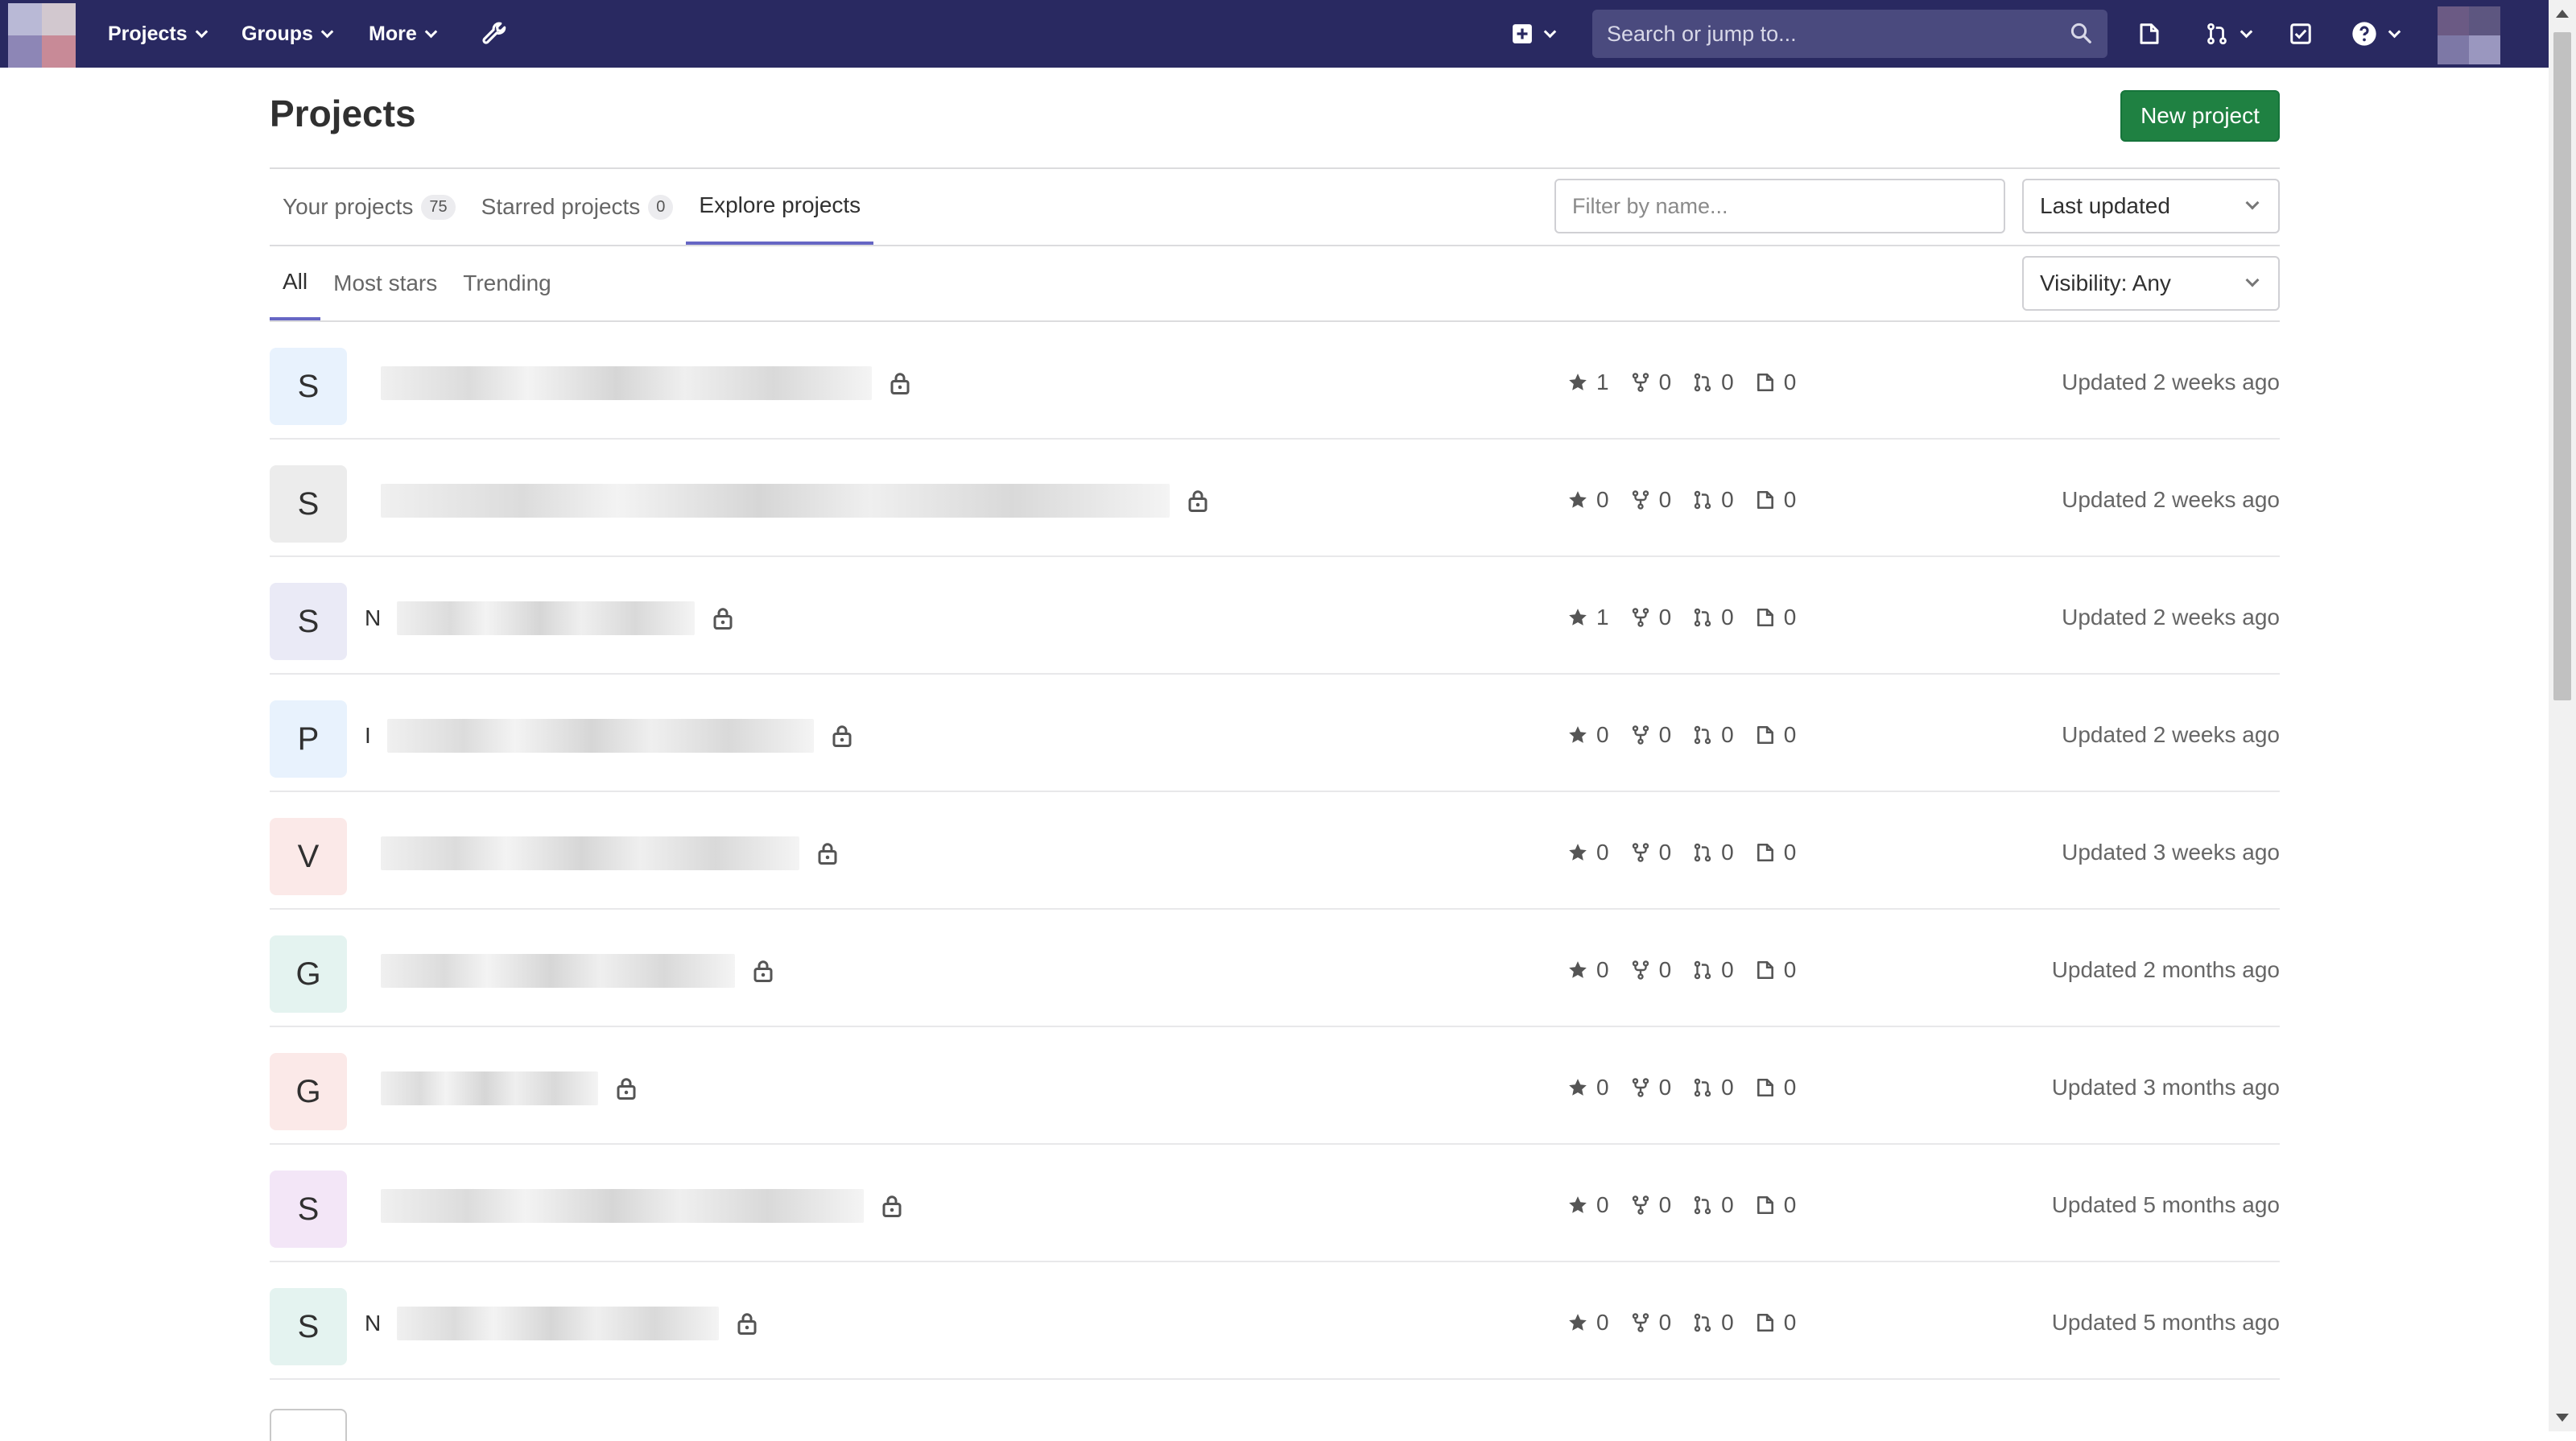 This screenshot has width=2576, height=1441. What do you see at coordinates (1640, 970) in the screenshot?
I see `fork-icon` at bounding box center [1640, 970].